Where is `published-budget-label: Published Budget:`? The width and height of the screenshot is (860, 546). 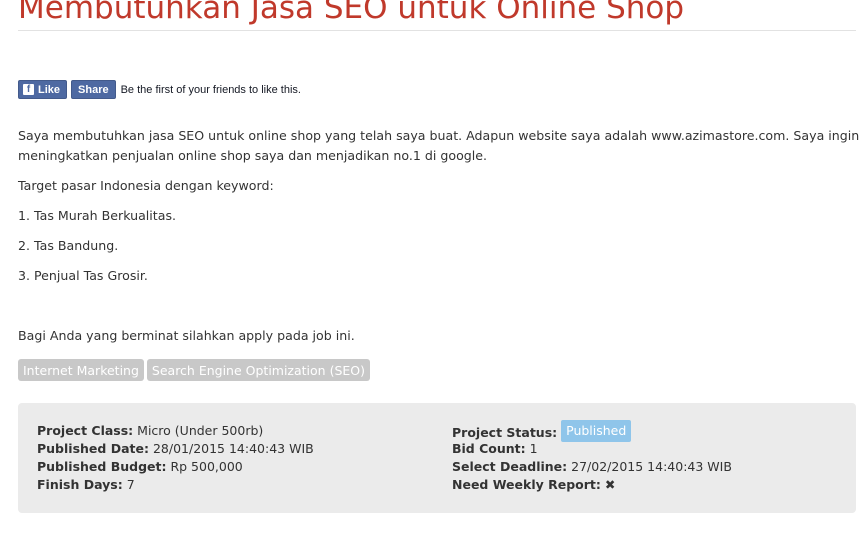 published-budget-label: Published Budget: is located at coordinates (102, 466).